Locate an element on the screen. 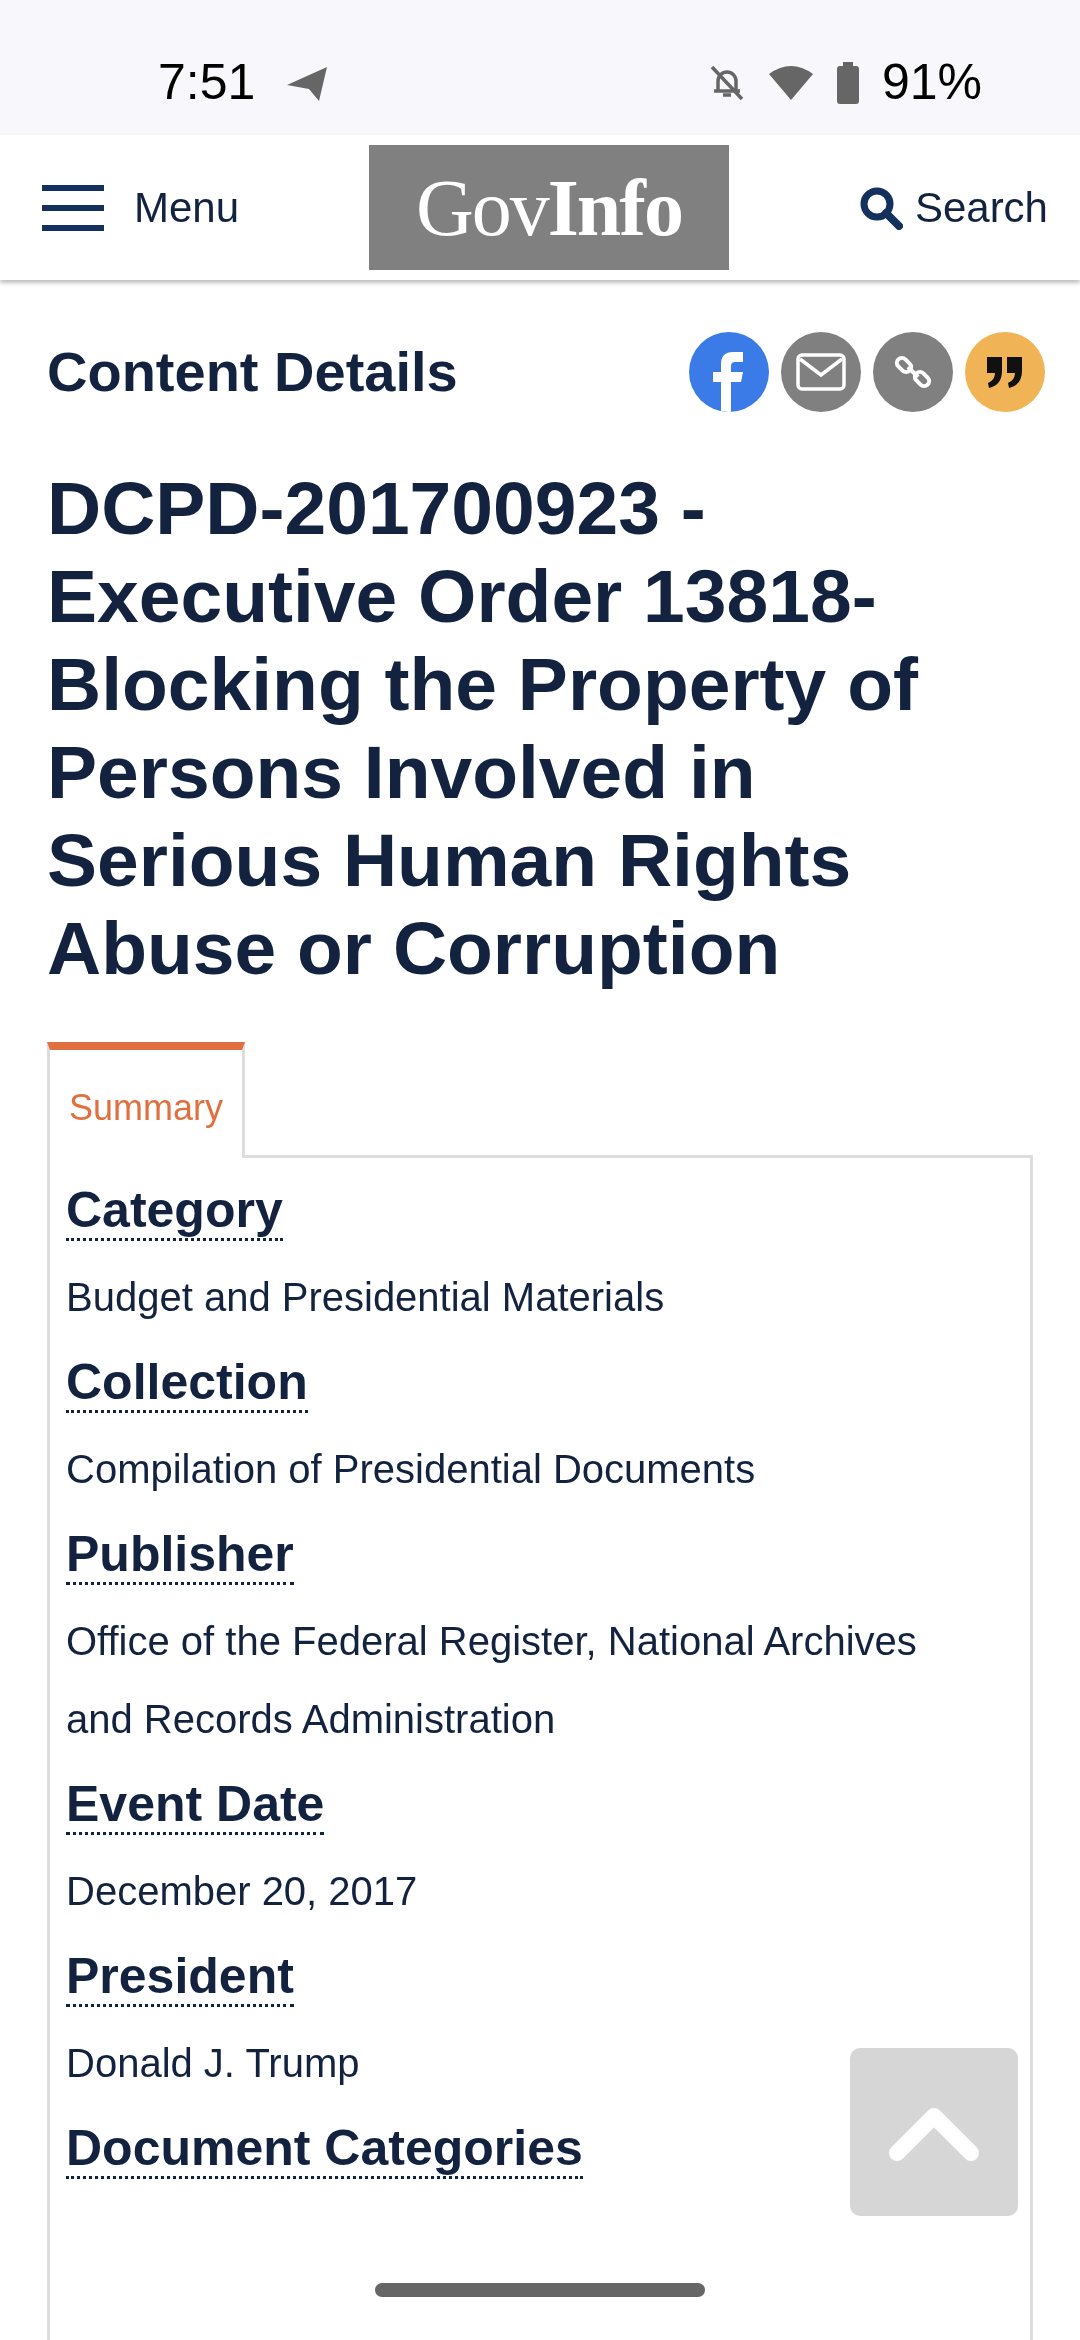 Image resolution: width=1080 pixels, height=2340 pixels. envelope-icon is located at coordinates (821, 372).